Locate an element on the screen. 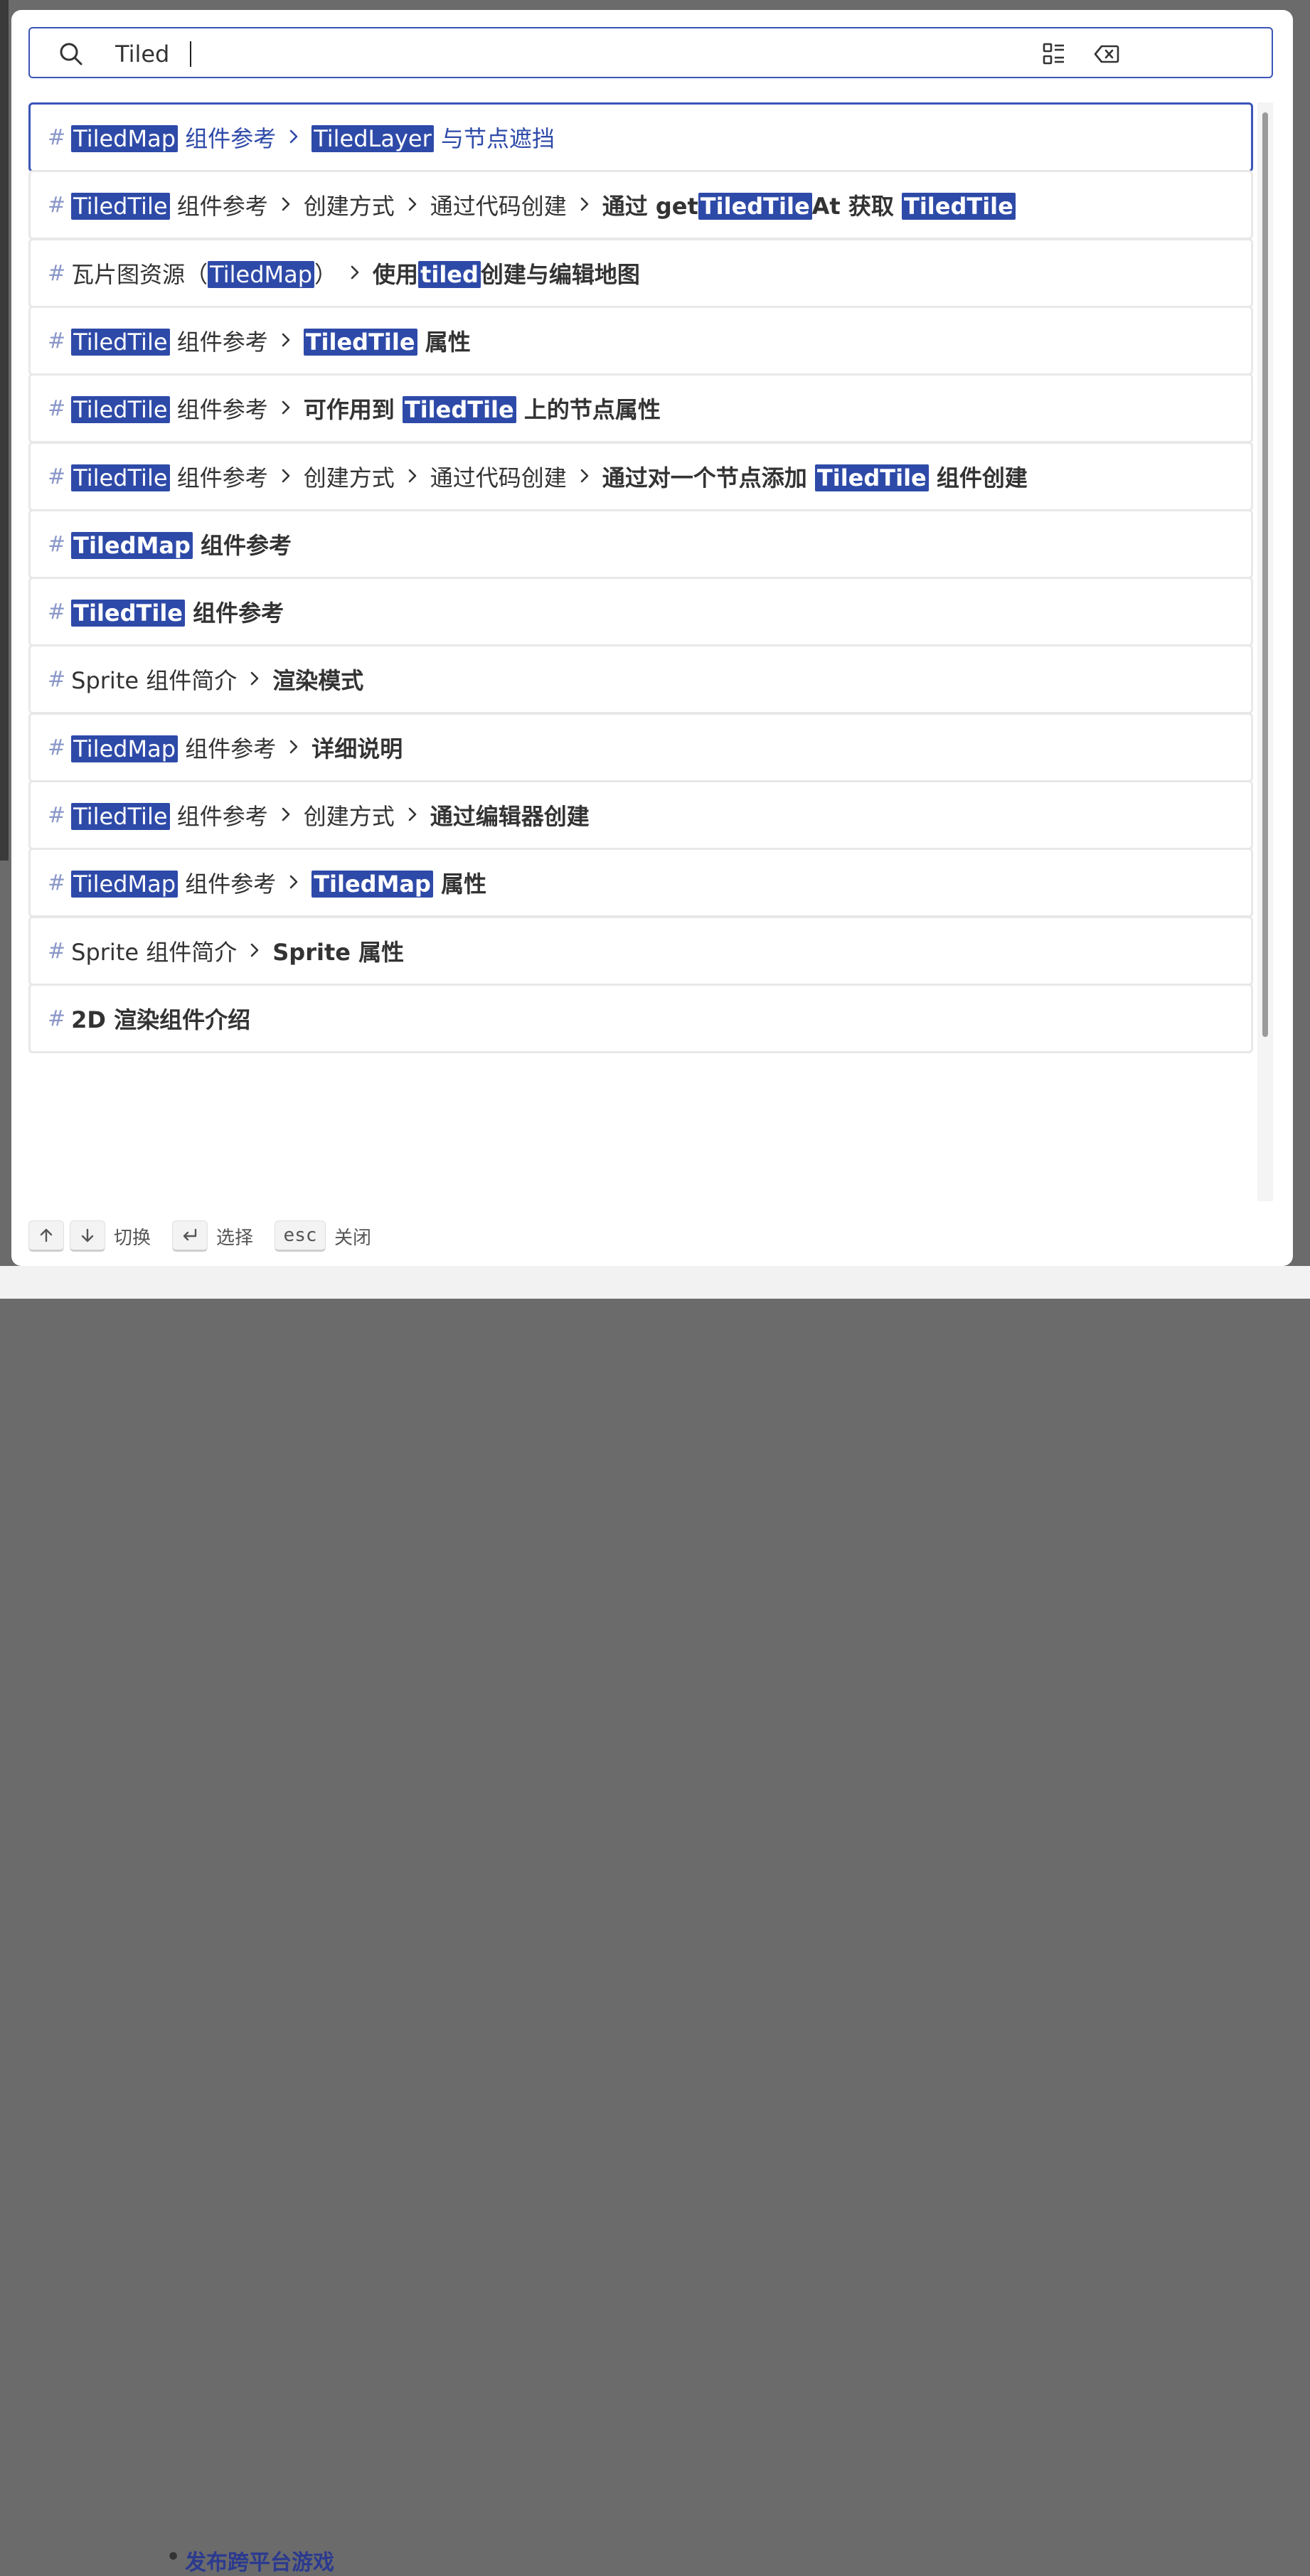 The width and height of the screenshot is (1310, 2576). result-title: Sprite 属性 is located at coordinates (338, 951).